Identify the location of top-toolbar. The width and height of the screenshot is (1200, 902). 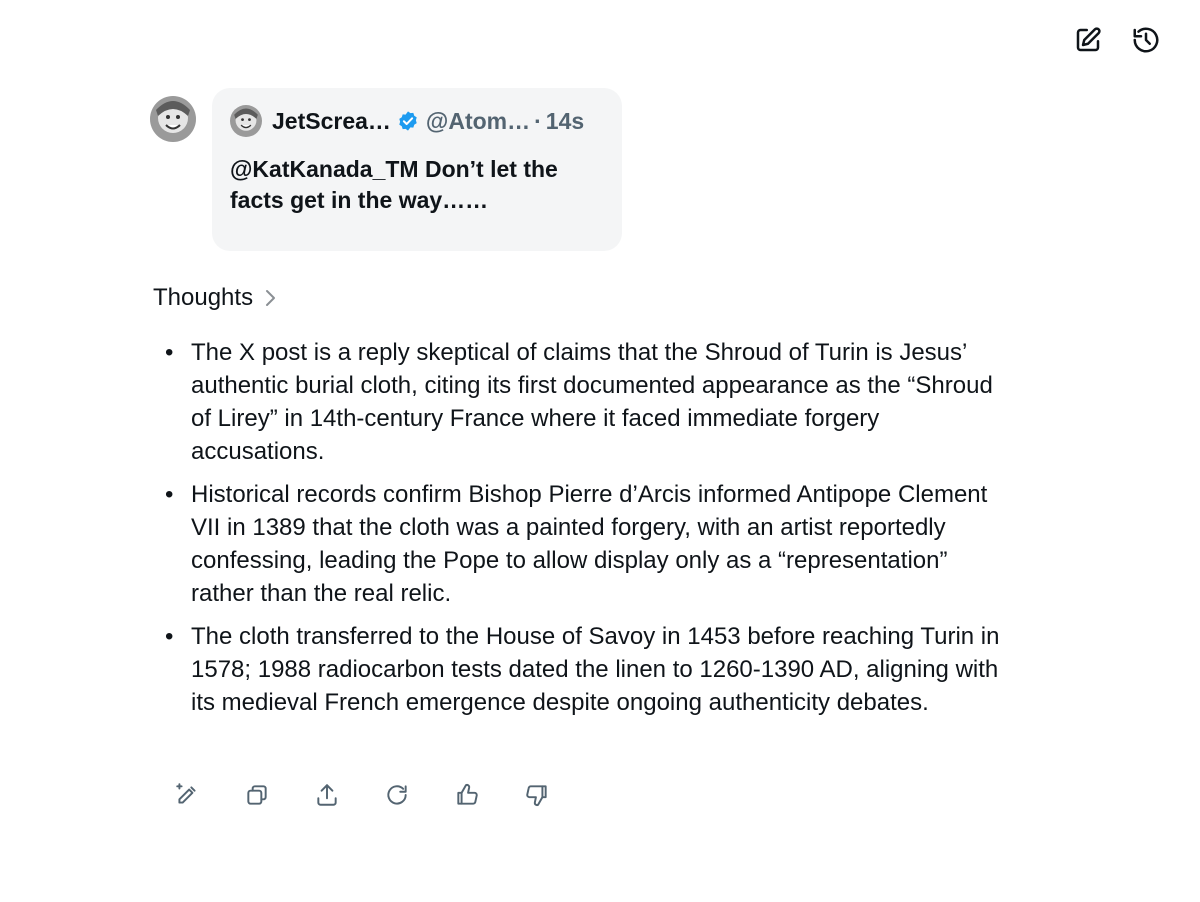
(1117, 40).